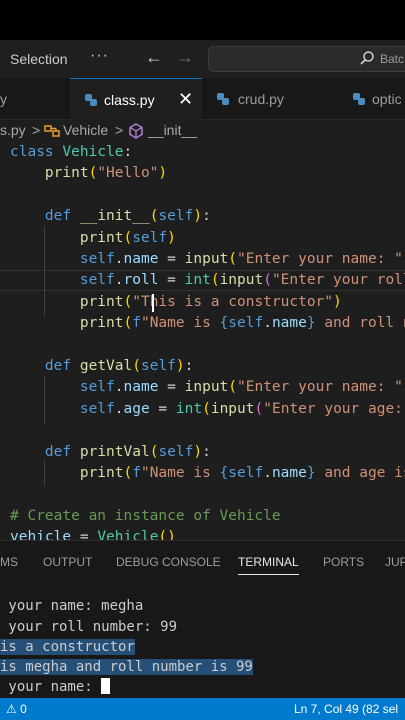 The image size is (405, 720). What do you see at coordinates (202, 131) in the screenshot?
I see `breadcrumb: s.py > Vehicle > __init__` at bounding box center [202, 131].